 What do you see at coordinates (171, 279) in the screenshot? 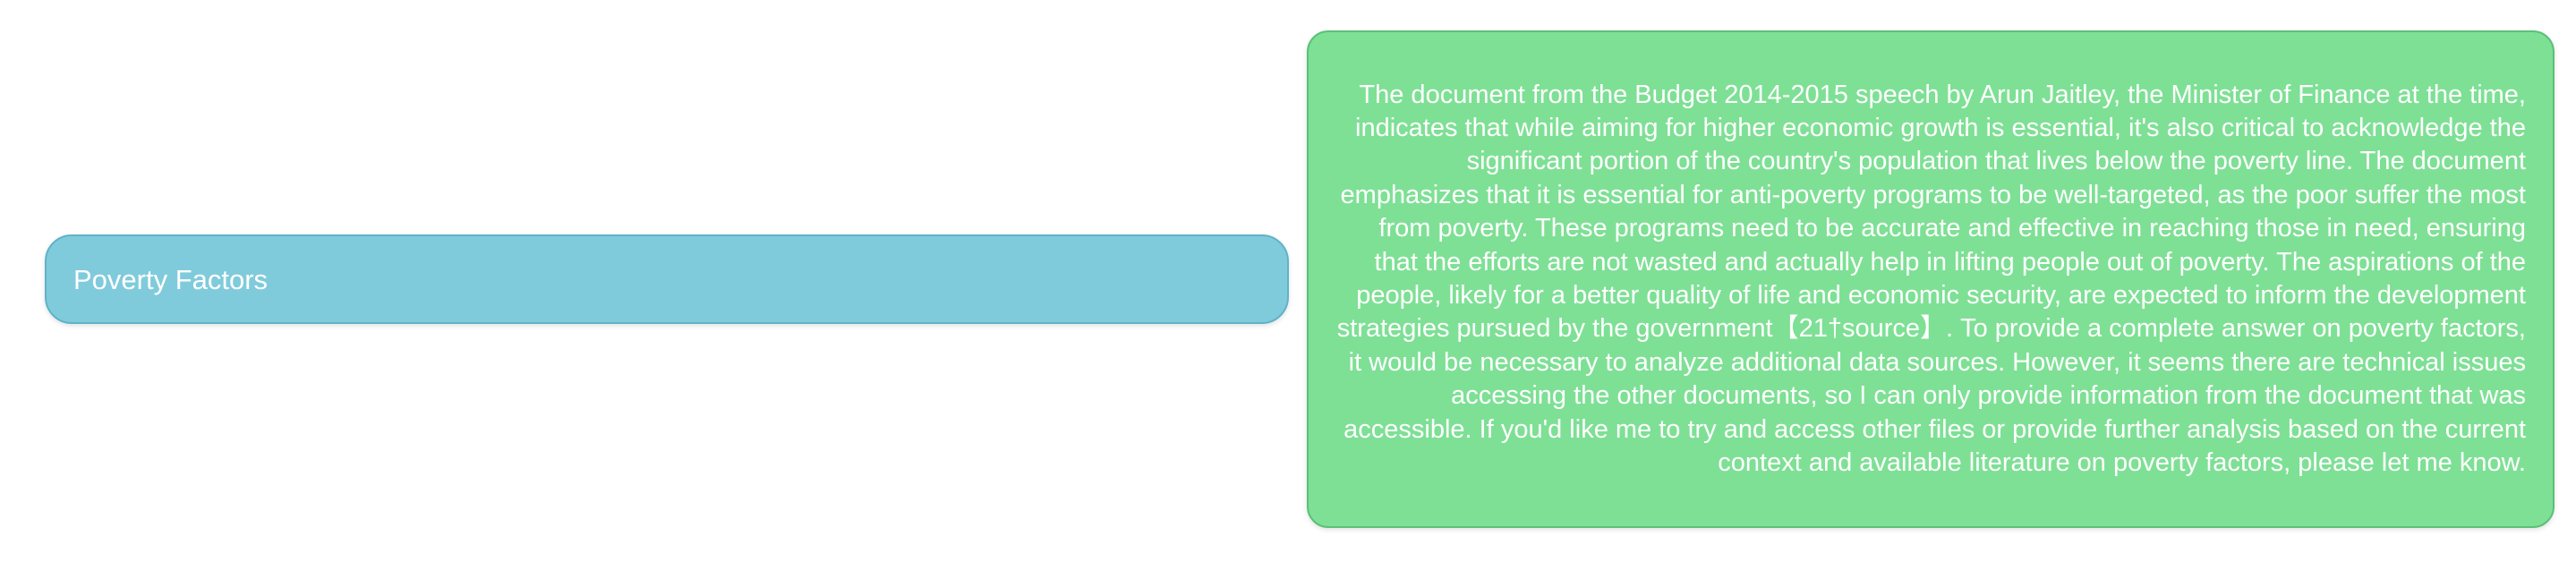
I see `topic-label: Poverty Factors` at bounding box center [171, 279].